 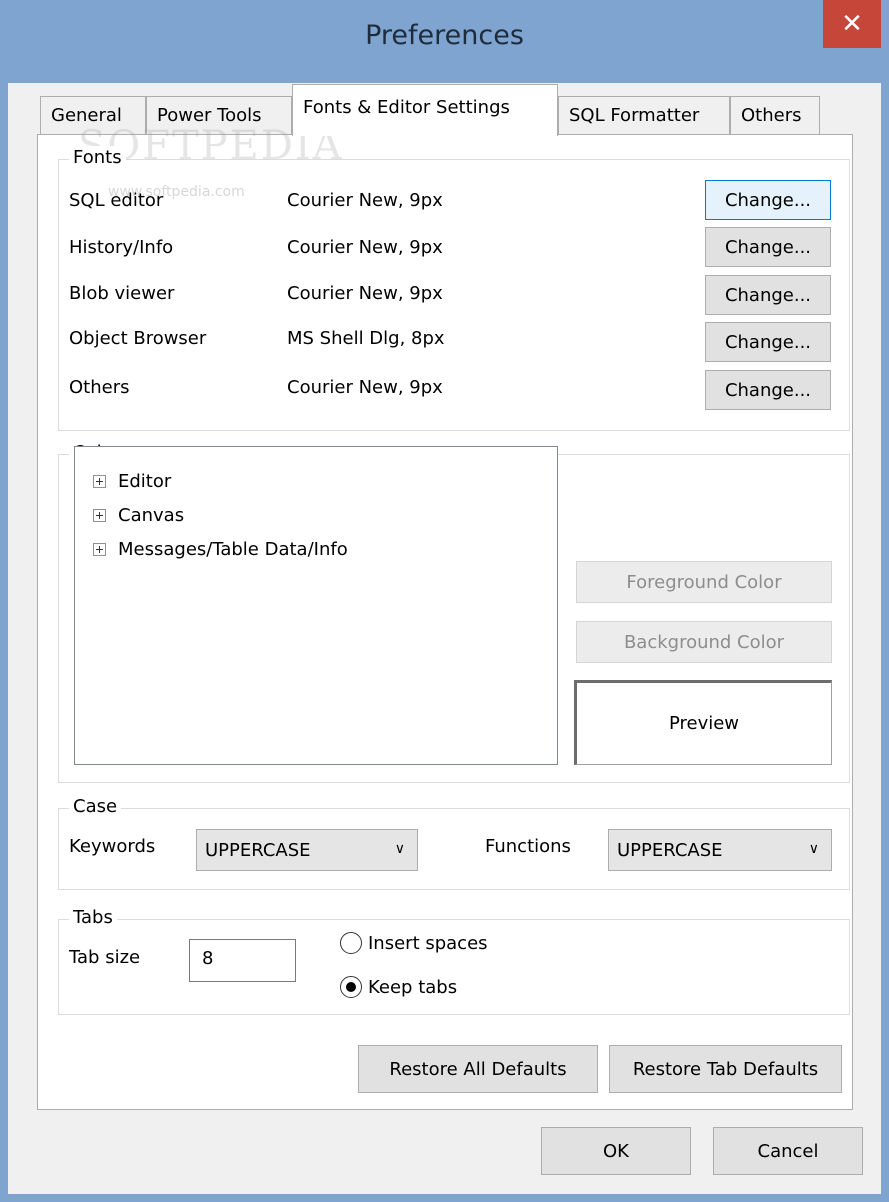 What do you see at coordinates (478, 1069) in the screenshot?
I see `restore-all-defaults-button: Restore All Defaults` at bounding box center [478, 1069].